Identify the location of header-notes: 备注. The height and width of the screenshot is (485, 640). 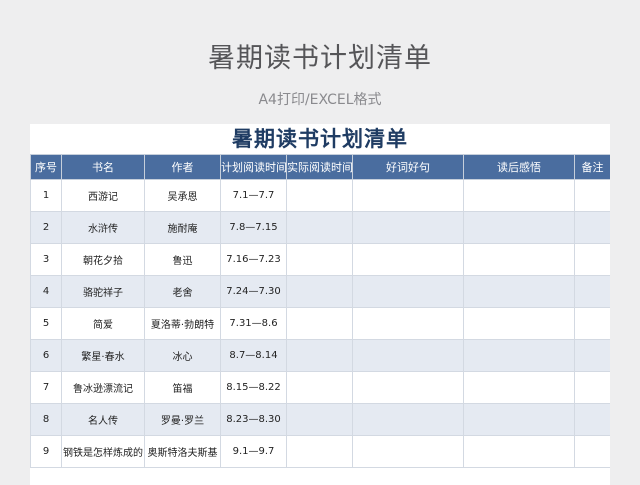
(592, 167).